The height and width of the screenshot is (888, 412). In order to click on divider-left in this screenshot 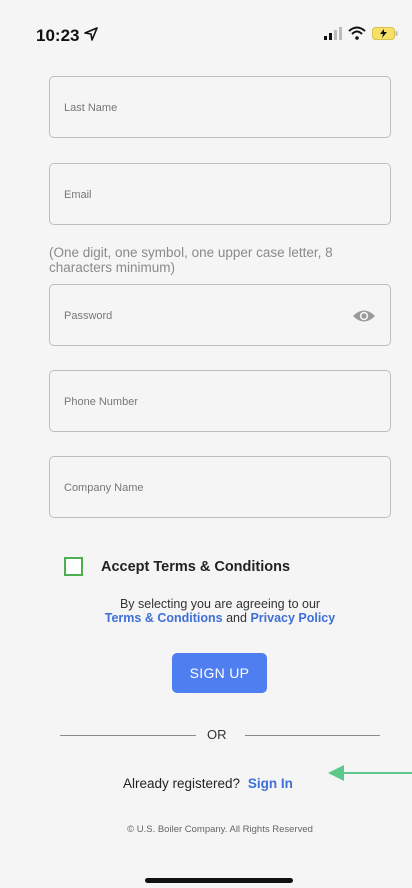, I will do `click(128, 735)`.